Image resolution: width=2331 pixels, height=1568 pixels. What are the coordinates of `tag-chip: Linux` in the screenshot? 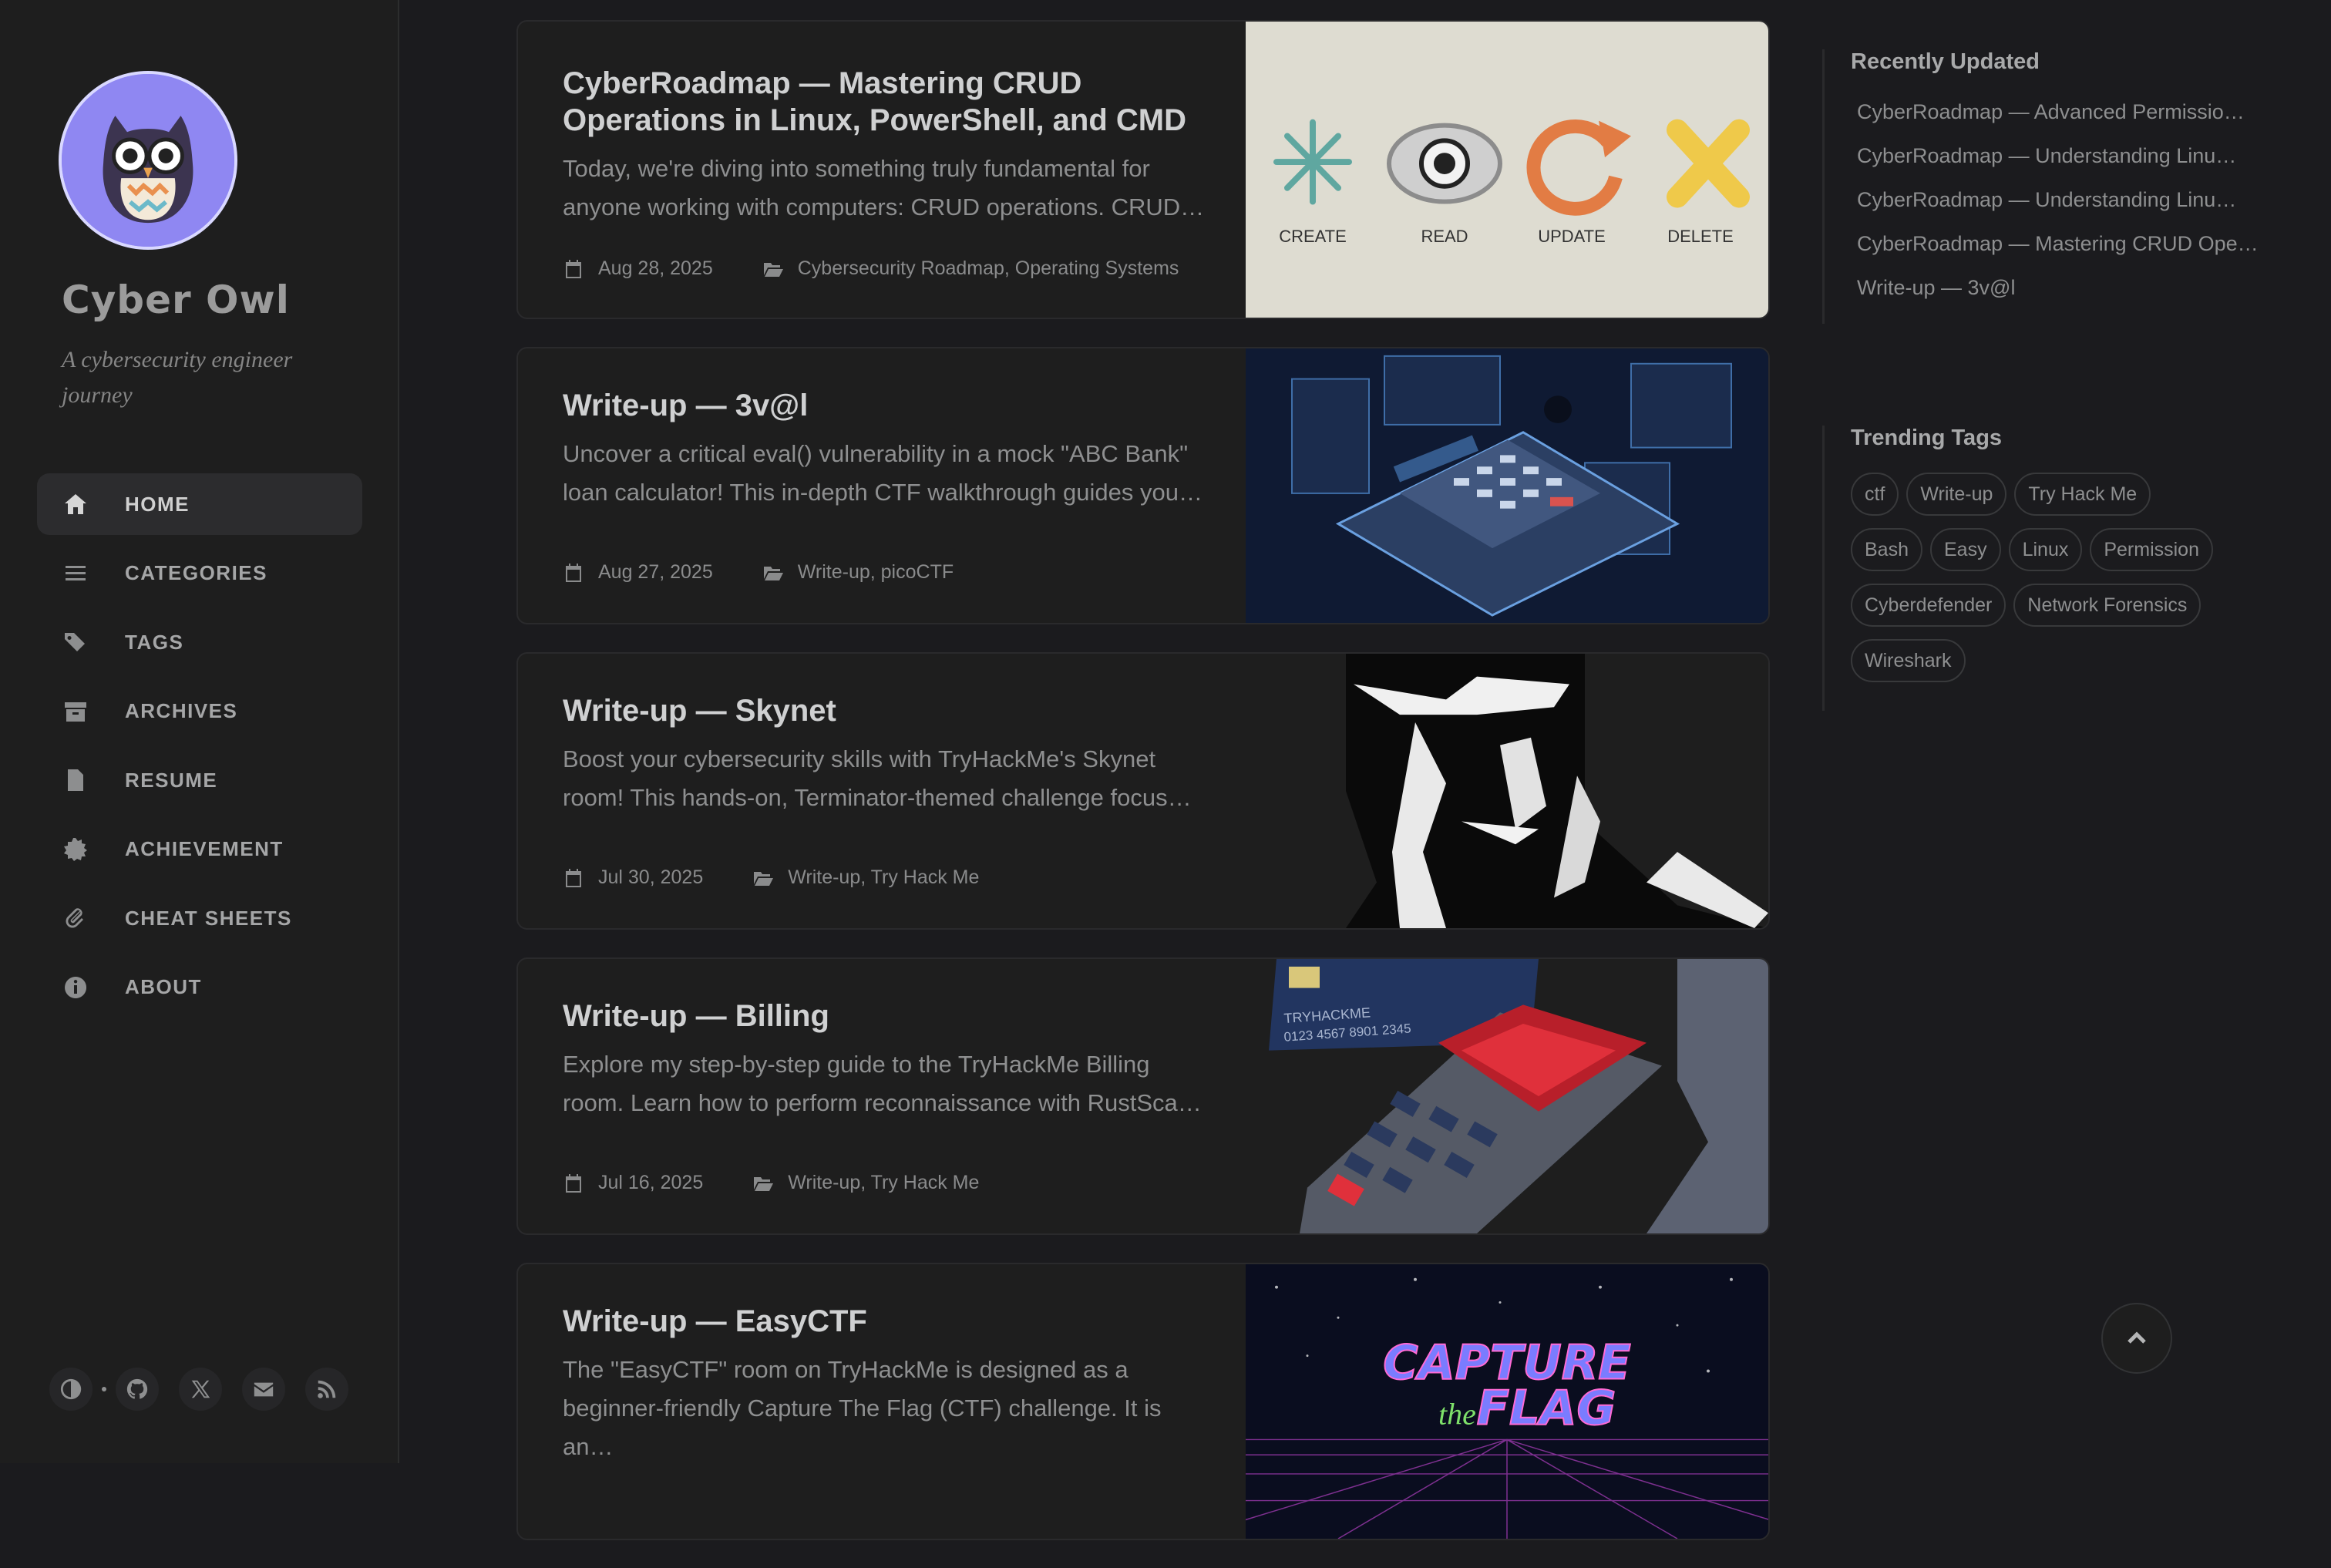 It's located at (2046, 549).